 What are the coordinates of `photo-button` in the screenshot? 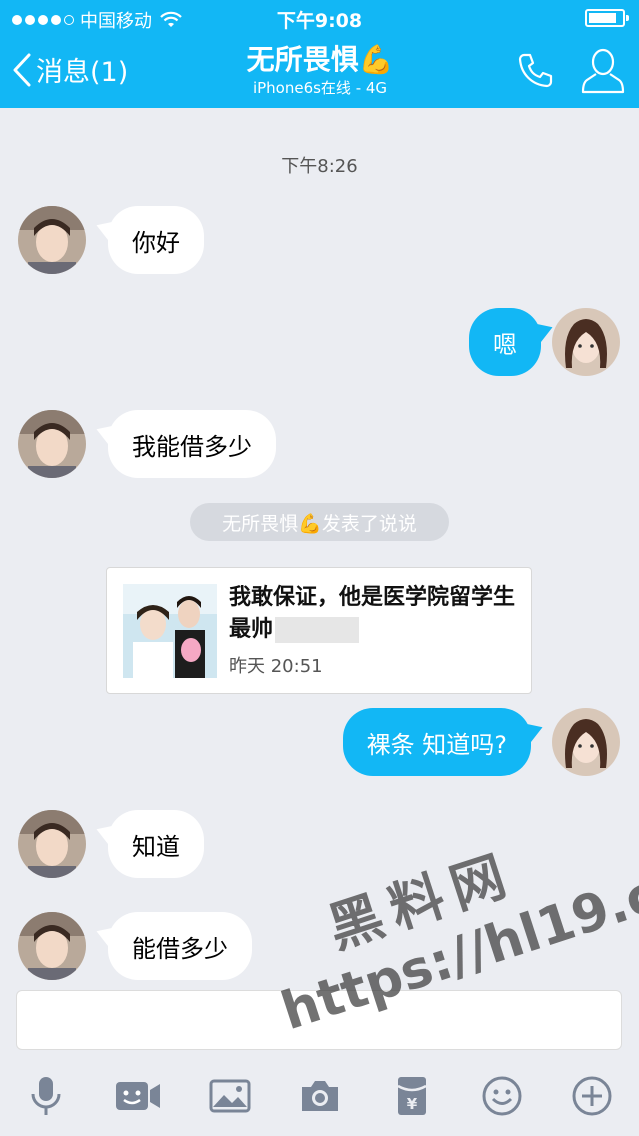 It's located at (230, 1096).